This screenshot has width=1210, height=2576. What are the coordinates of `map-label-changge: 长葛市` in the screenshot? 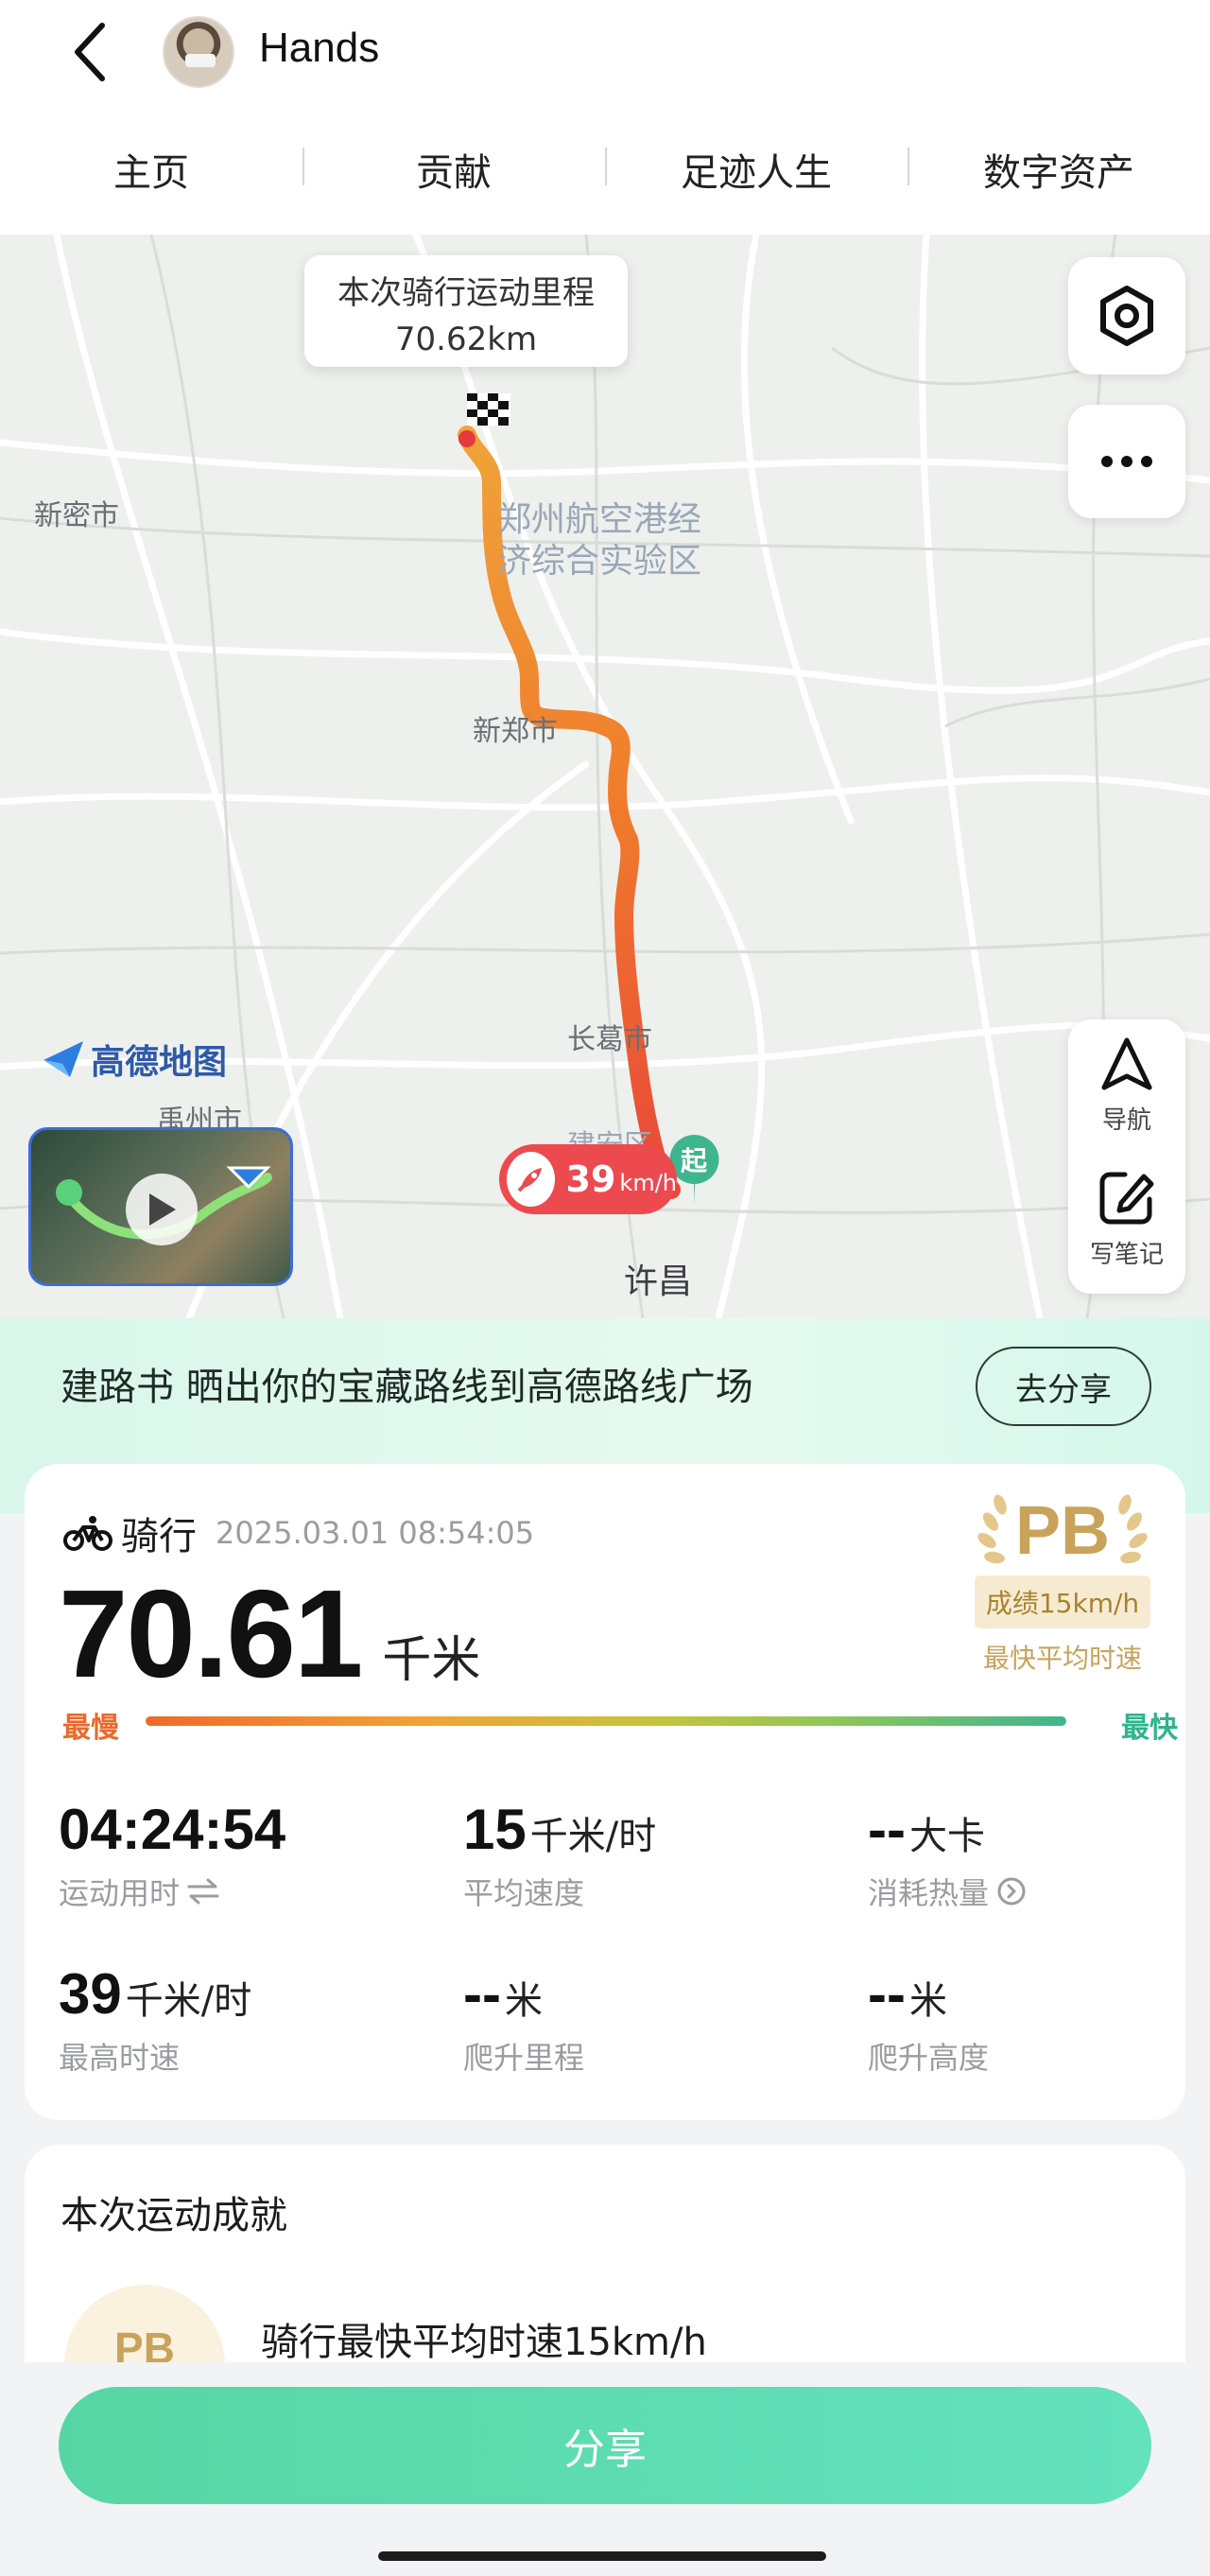 It's located at (609, 1039).